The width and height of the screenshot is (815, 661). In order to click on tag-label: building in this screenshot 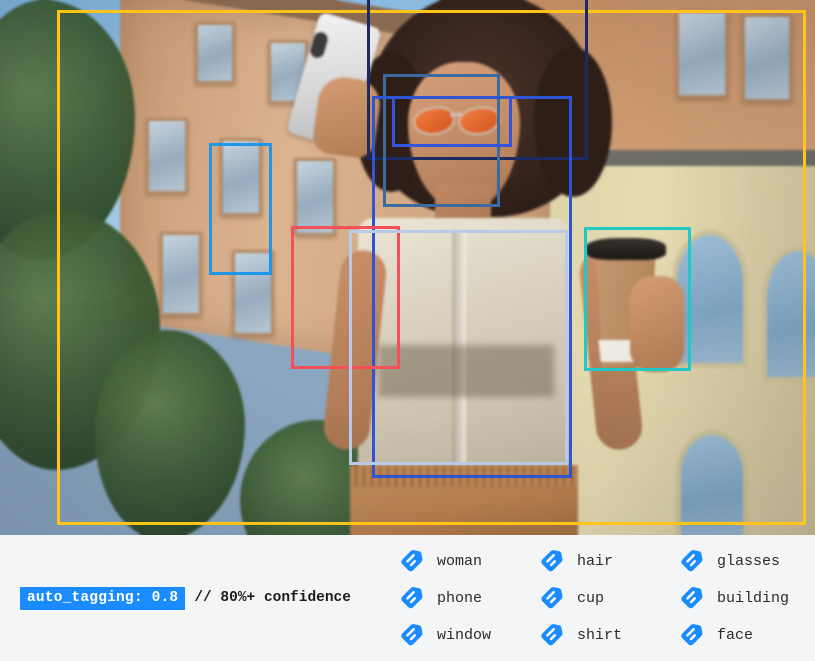, I will do `click(753, 598)`.